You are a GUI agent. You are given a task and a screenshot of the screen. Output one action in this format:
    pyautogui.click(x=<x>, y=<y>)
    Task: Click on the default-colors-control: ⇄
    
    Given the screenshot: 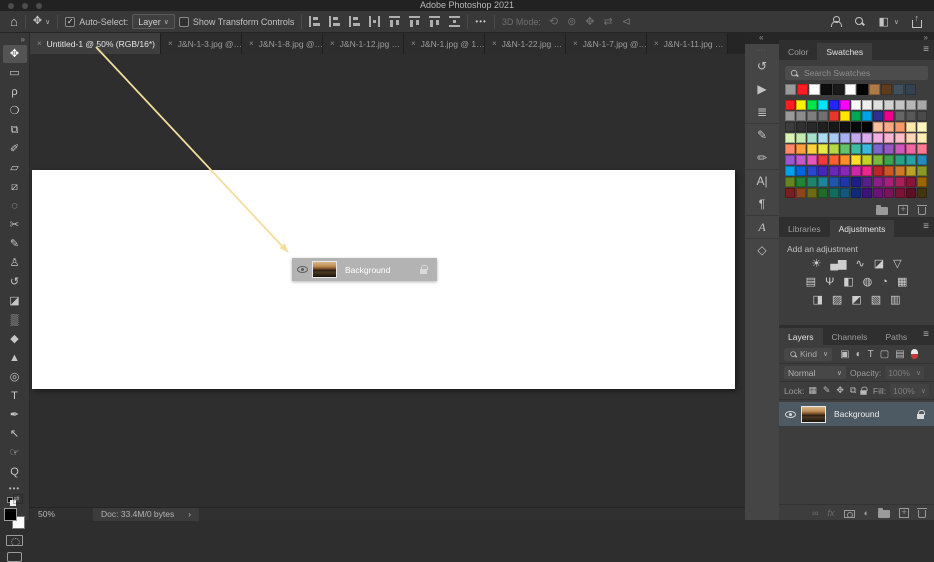 What is the action you would take?
    pyautogui.click(x=14, y=500)
    